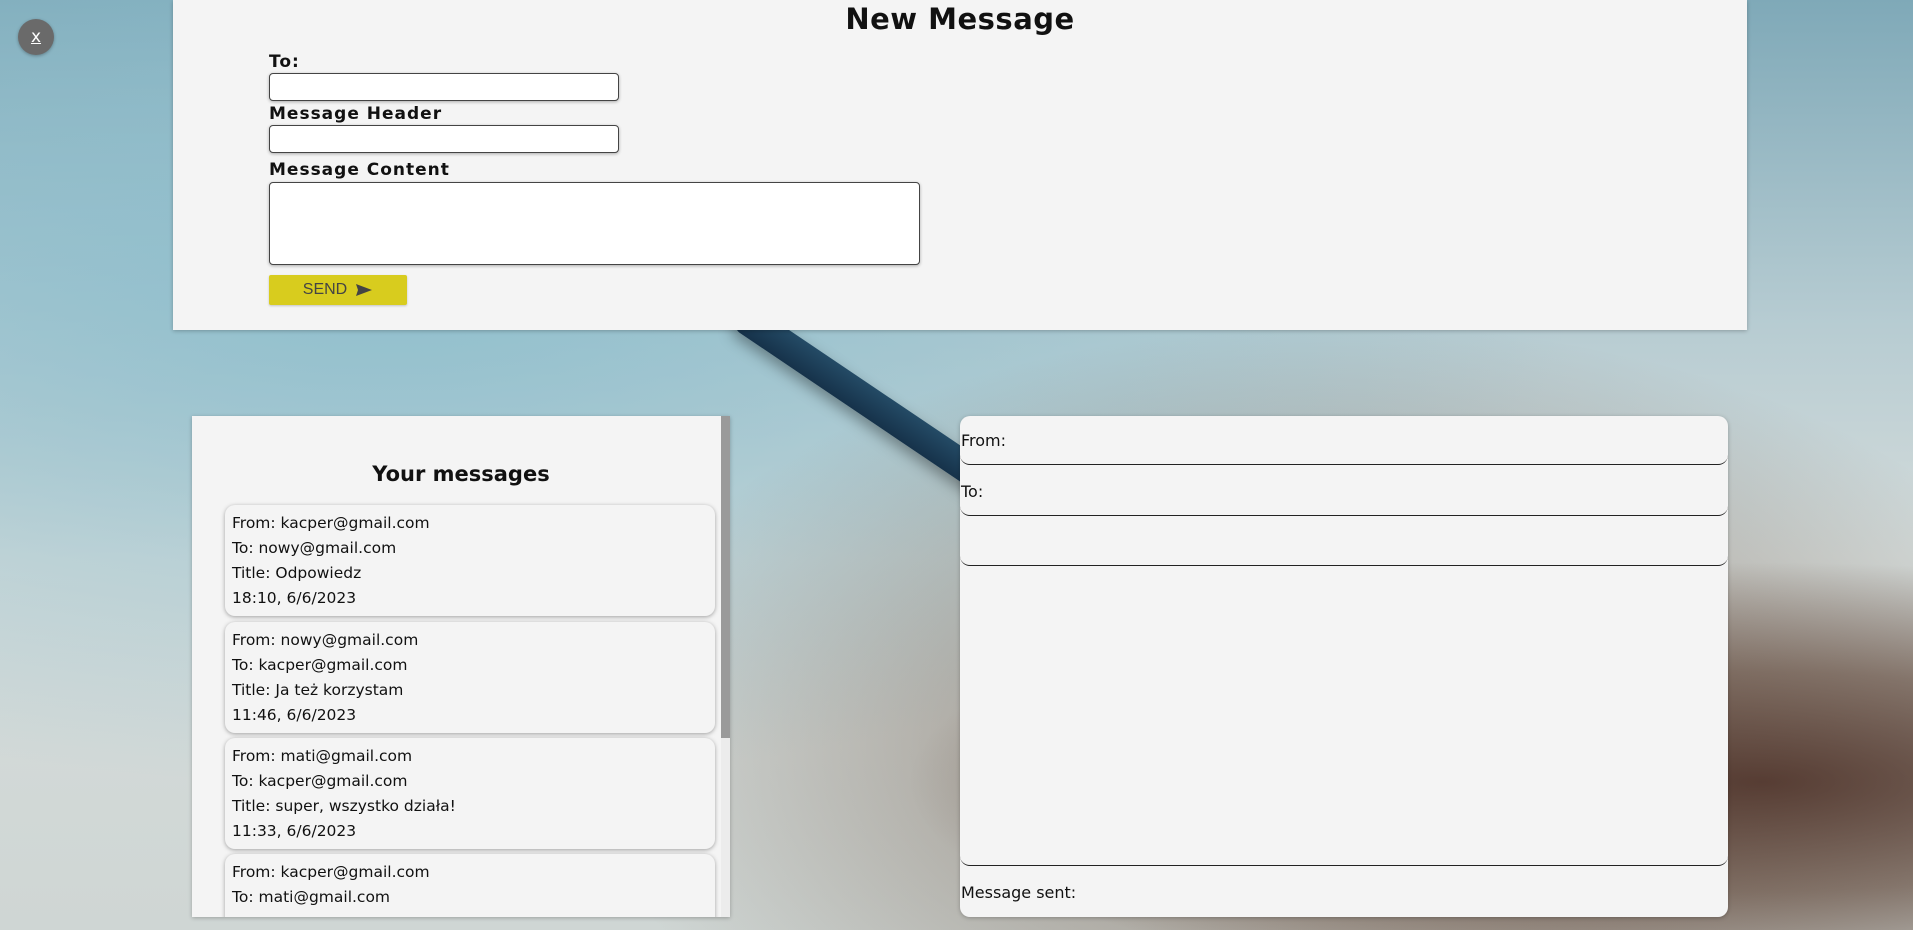 This screenshot has height=930, width=1913. I want to click on message-time: 11:33, 6/6/2023, so click(294, 831).